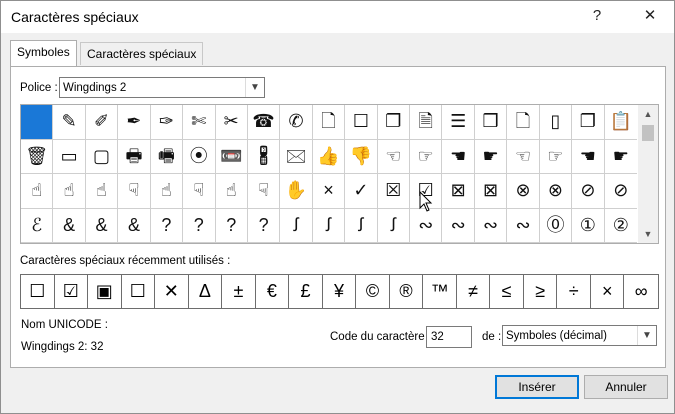  I want to click on symbol-cell: ☒, so click(394, 191).